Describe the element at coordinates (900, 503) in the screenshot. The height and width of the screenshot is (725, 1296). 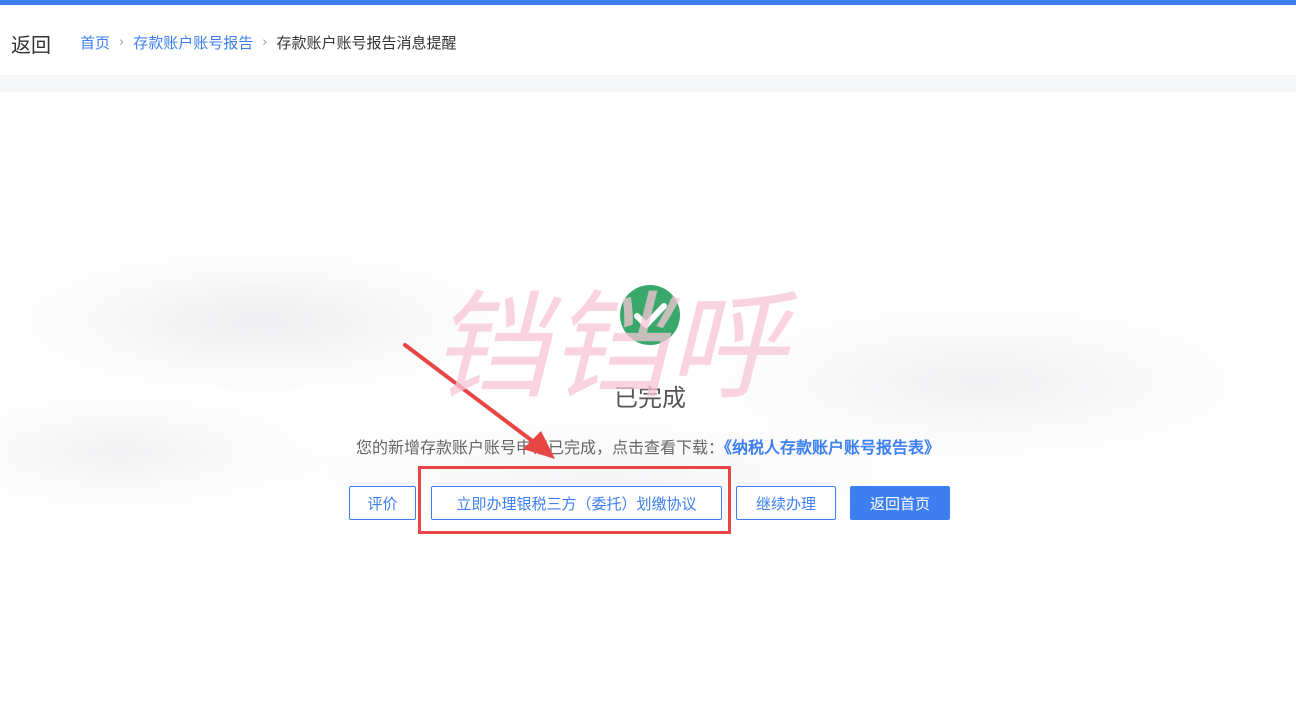
I see `return-home-button: 返回首页` at that location.